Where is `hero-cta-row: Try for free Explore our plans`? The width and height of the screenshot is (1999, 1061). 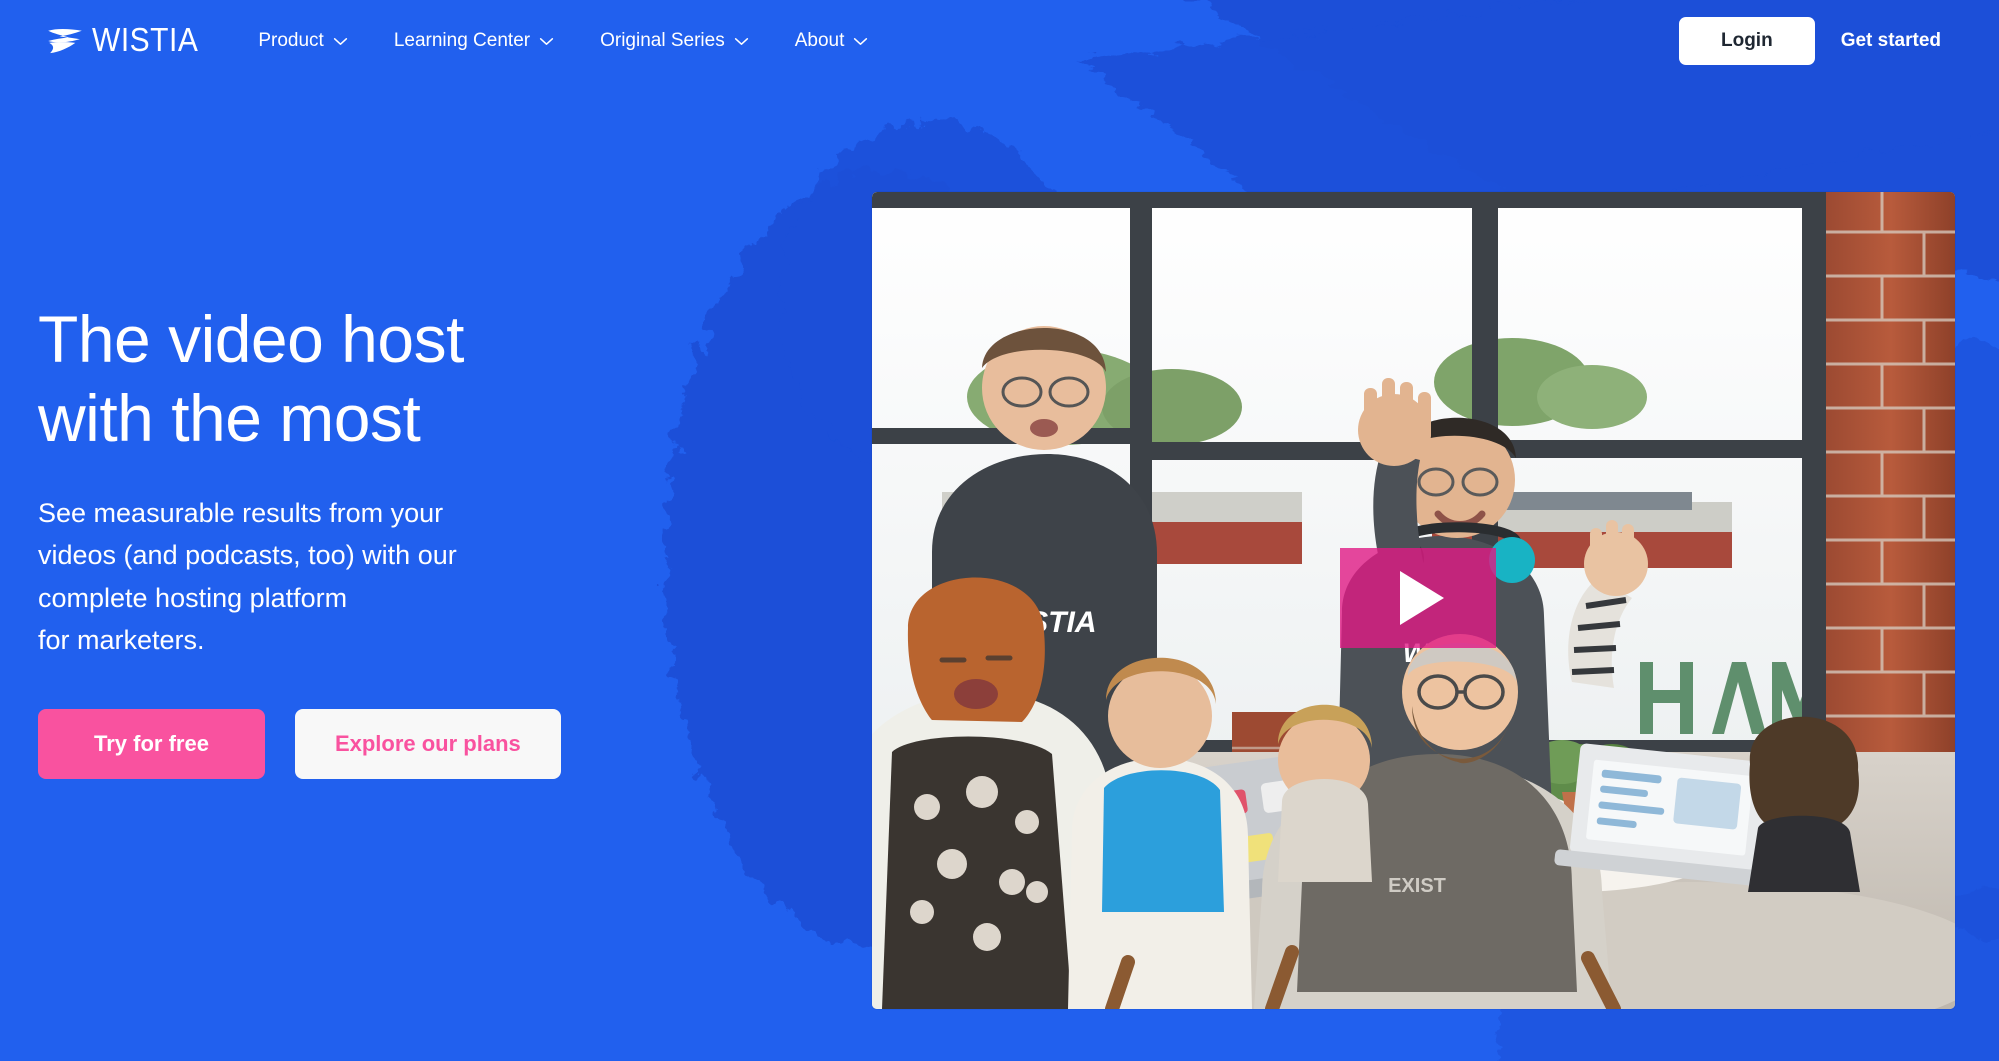
hero-cta-row: Try for free Explore our plans is located at coordinates (383, 744).